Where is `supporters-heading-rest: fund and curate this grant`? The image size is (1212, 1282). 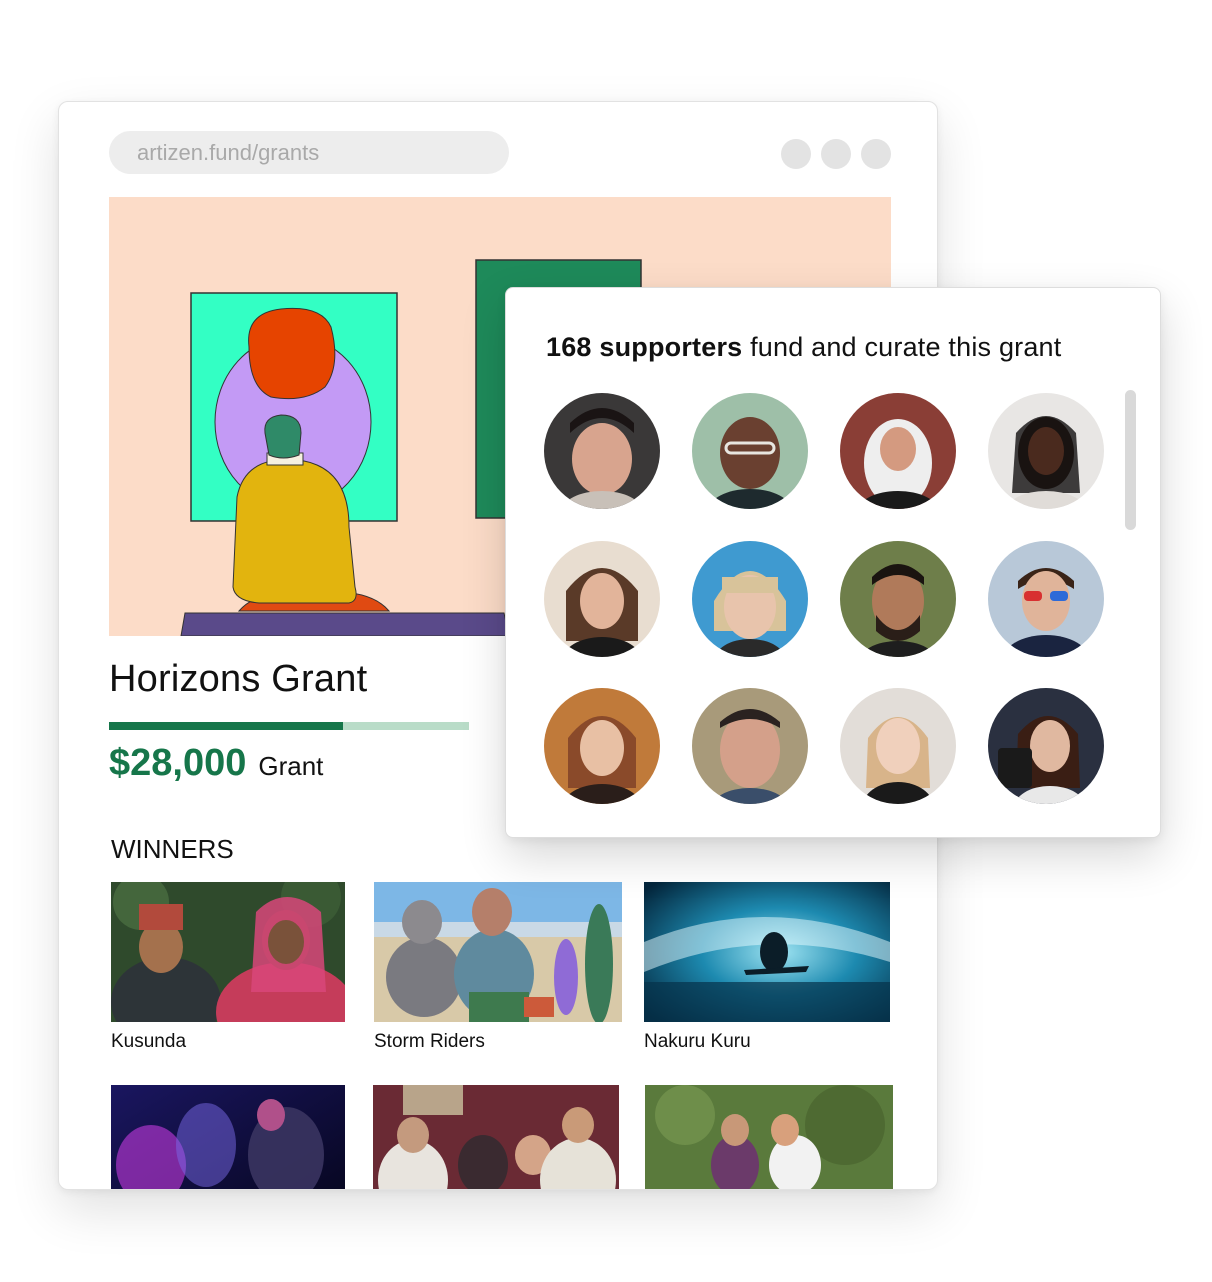 supporters-heading-rest: fund and curate this grant is located at coordinates (902, 347).